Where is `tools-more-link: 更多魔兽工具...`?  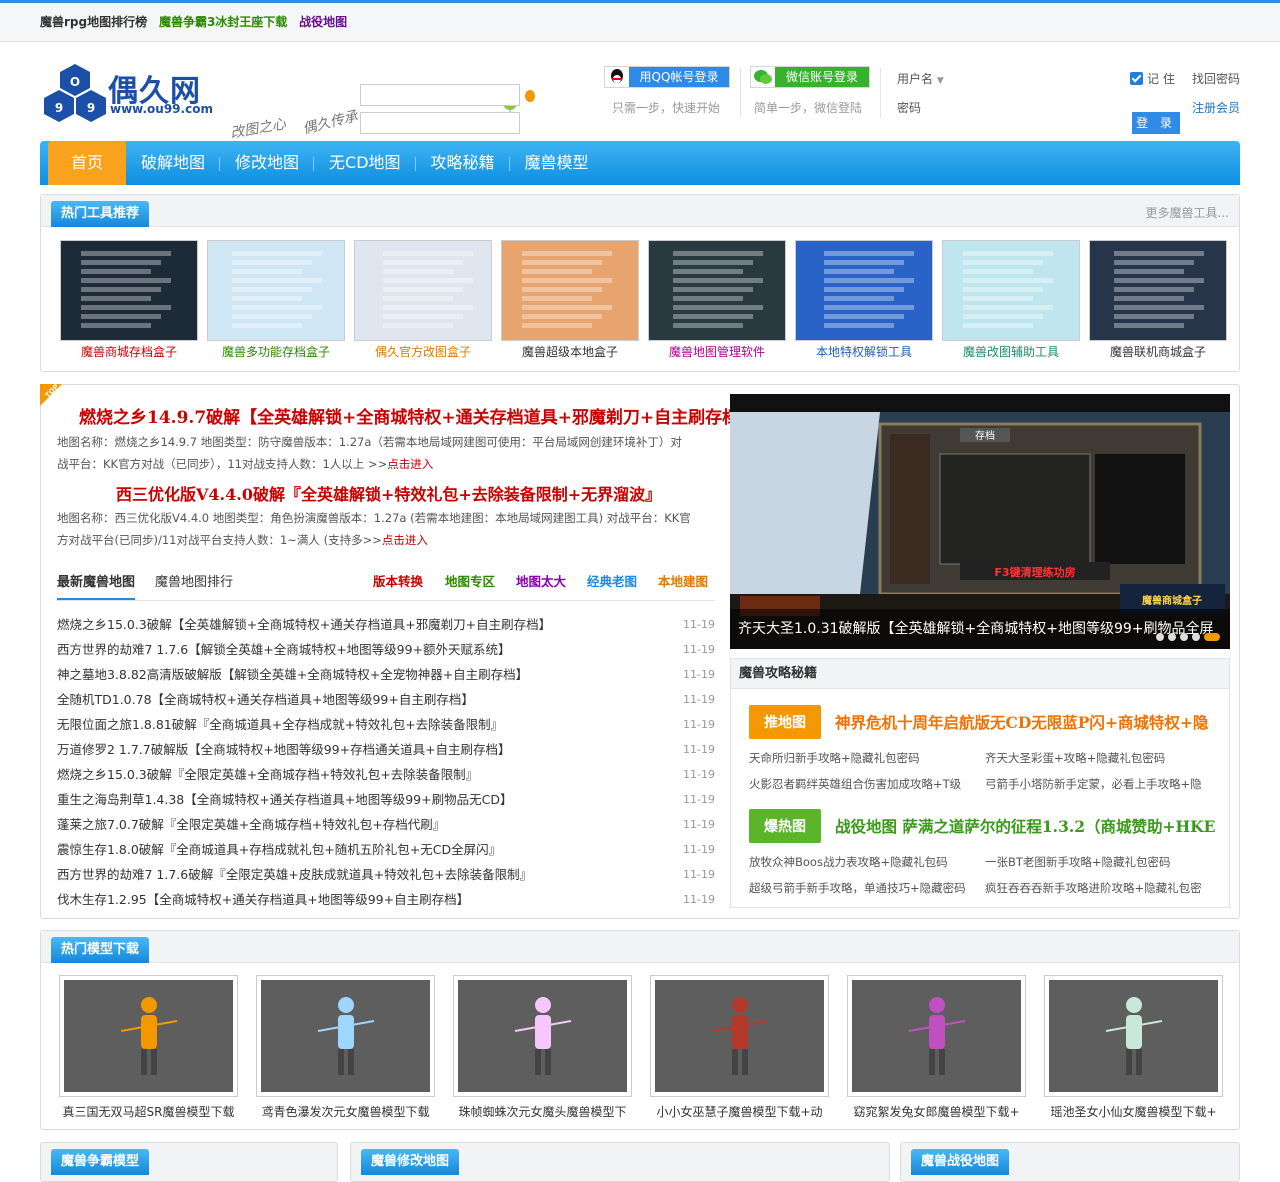
tools-more-link: 更多魔兽工具... is located at coordinates (1187, 212).